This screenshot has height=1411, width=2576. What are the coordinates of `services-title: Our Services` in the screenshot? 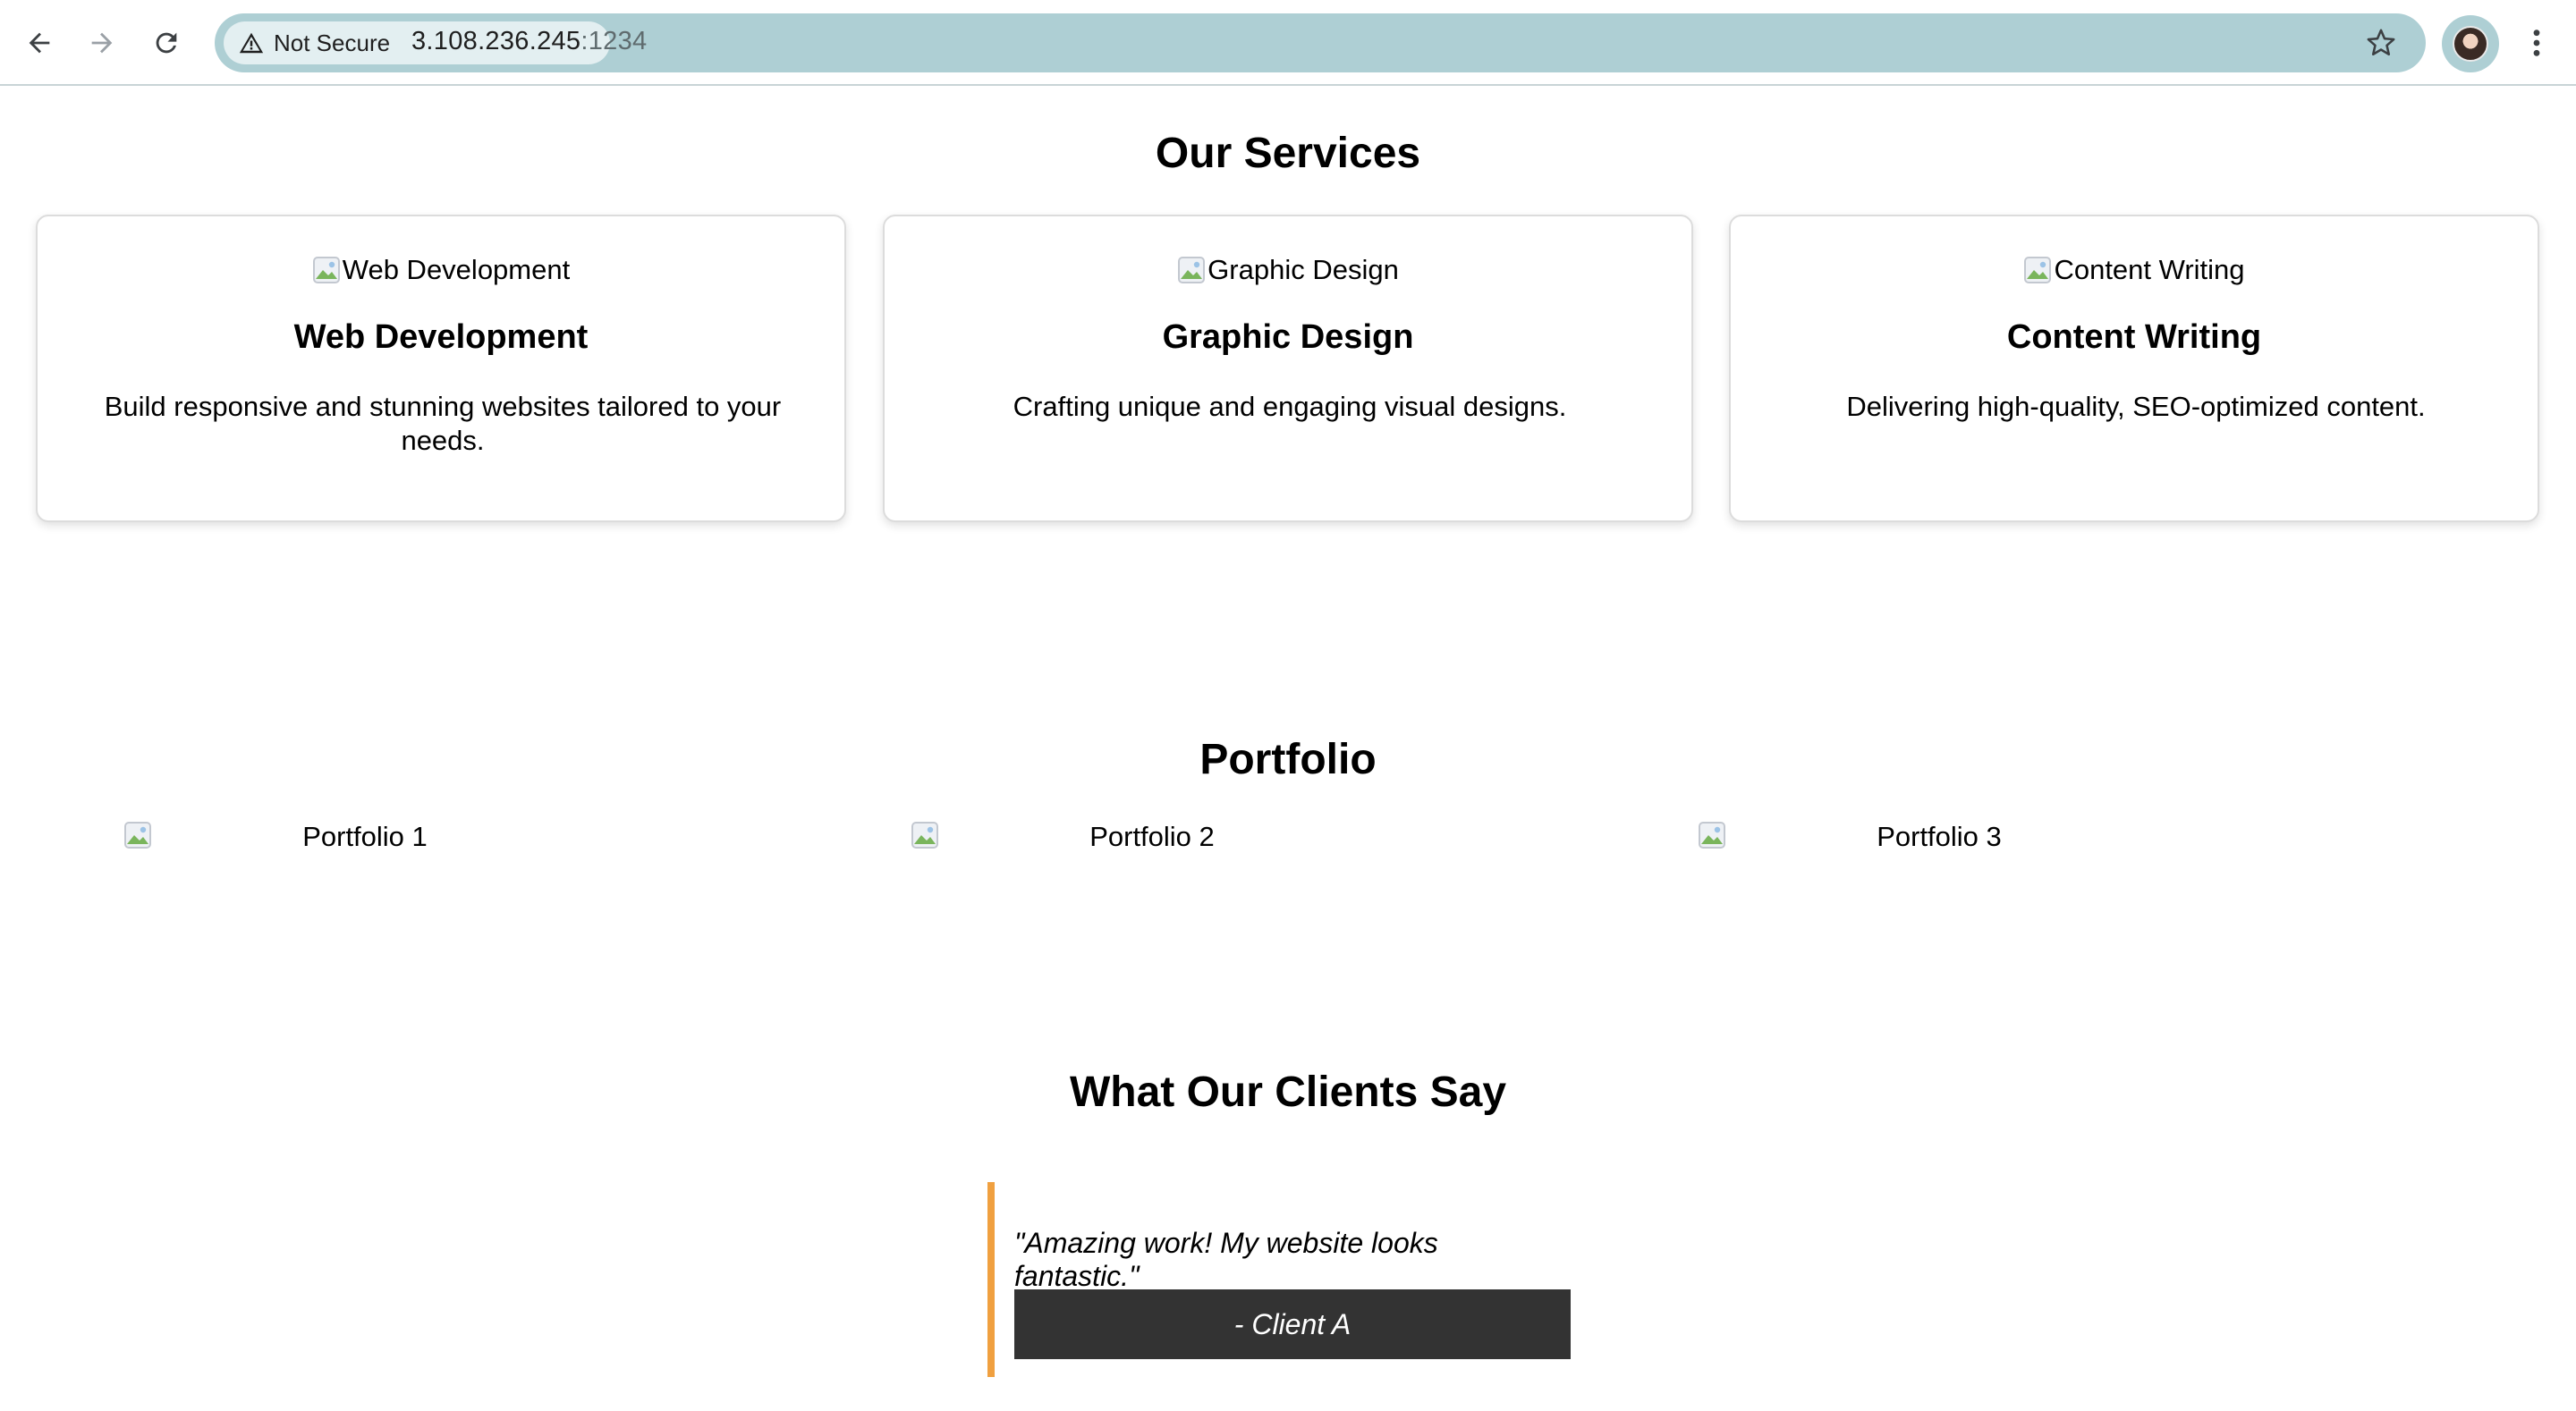 It's located at (1288, 154).